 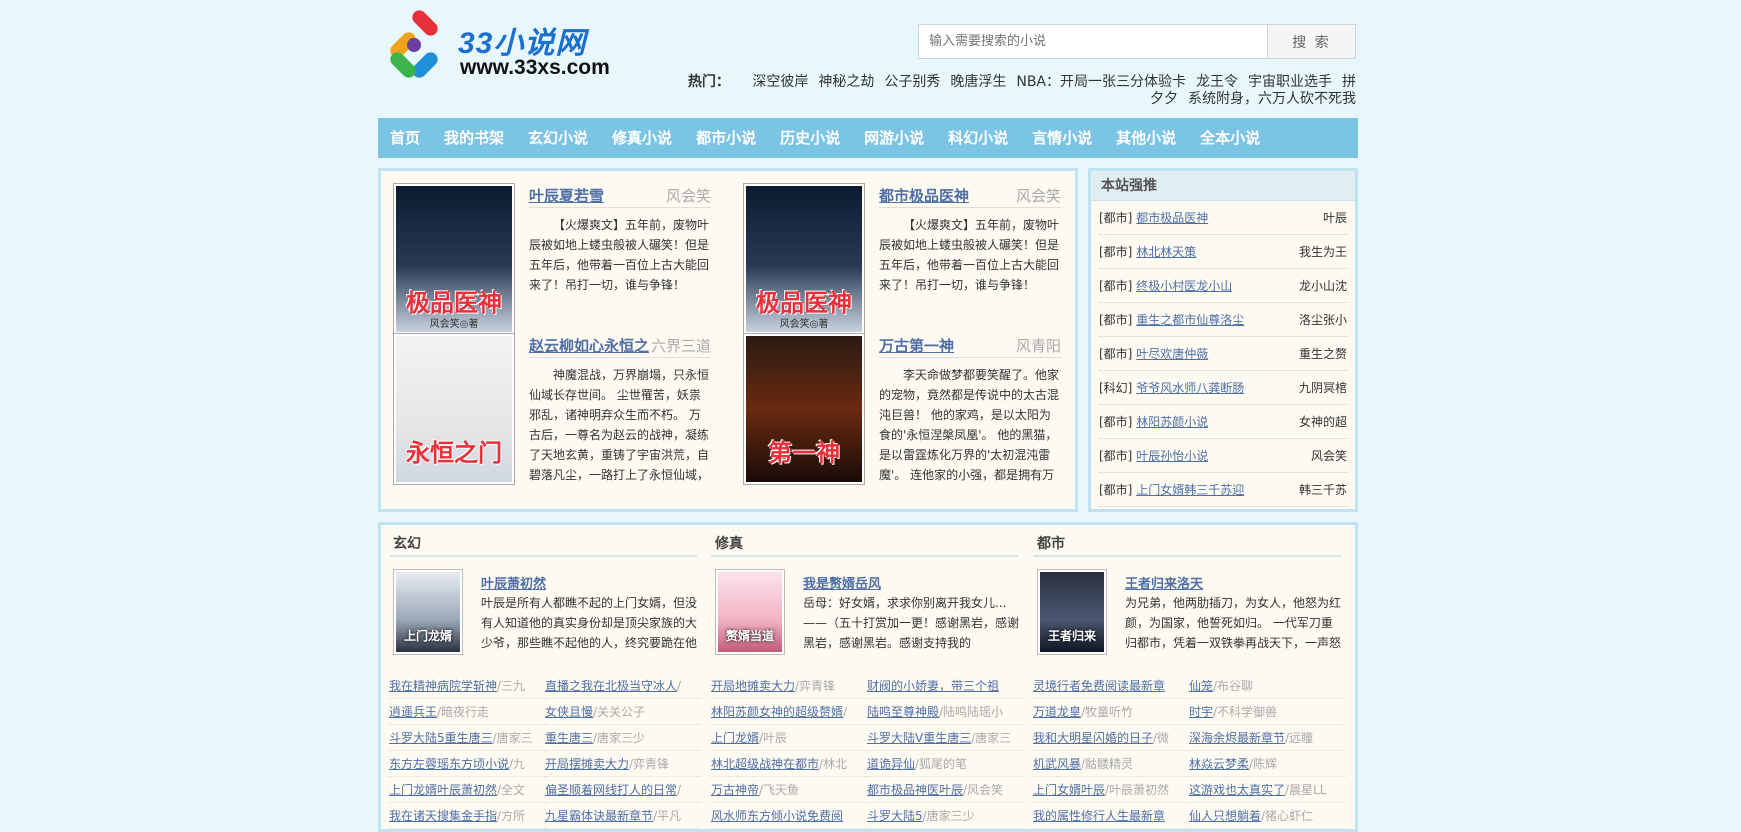 I want to click on recommend-book-link: 叶辰孙怡小说, so click(x=1172, y=456).